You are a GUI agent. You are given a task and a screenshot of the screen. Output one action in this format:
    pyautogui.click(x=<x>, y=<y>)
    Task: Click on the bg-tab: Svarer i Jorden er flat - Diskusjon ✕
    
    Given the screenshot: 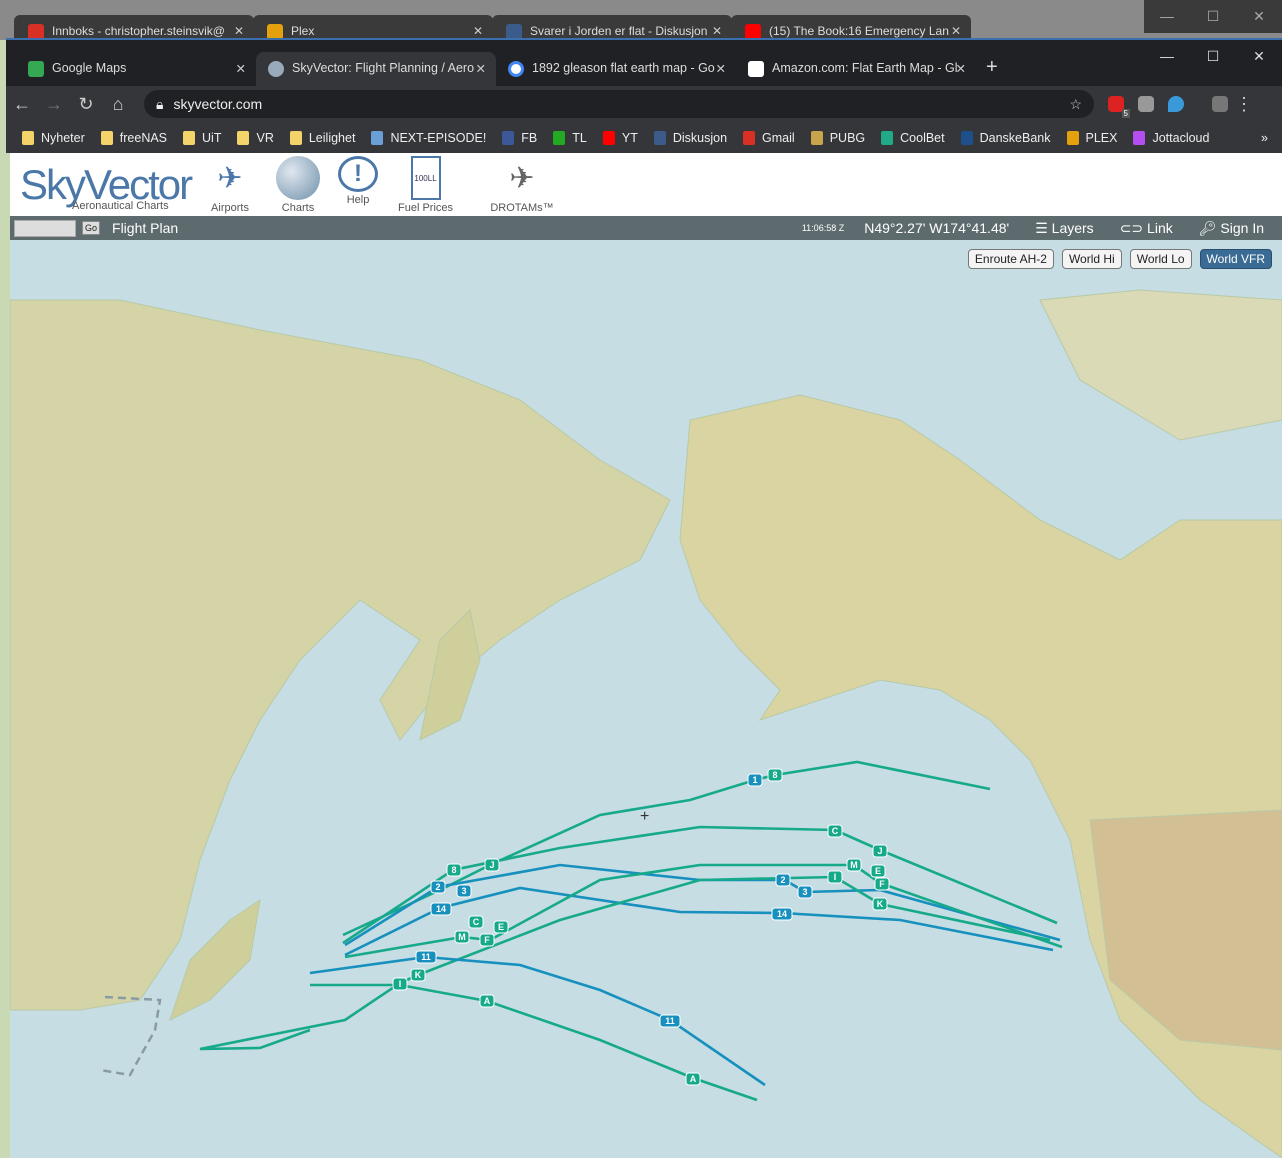 What is the action you would take?
    pyautogui.click(x=612, y=27)
    